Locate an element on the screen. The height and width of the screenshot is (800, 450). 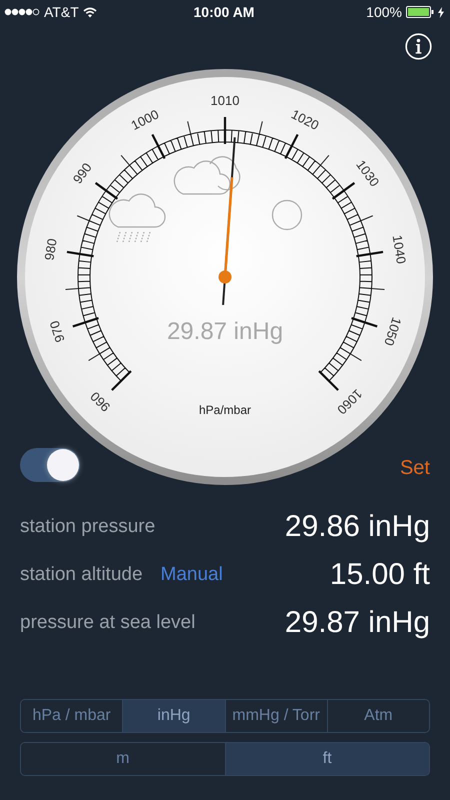
reading-label: station pressure is located at coordinates (88, 527).